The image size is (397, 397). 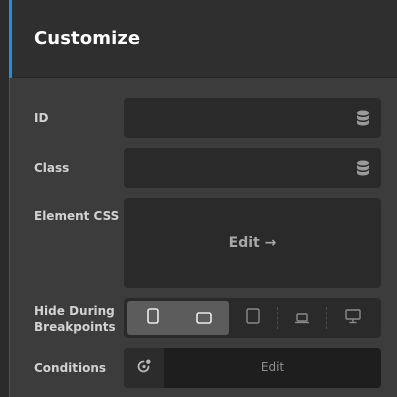 I want to click on conditions-icon, so click(x=144, y=368).